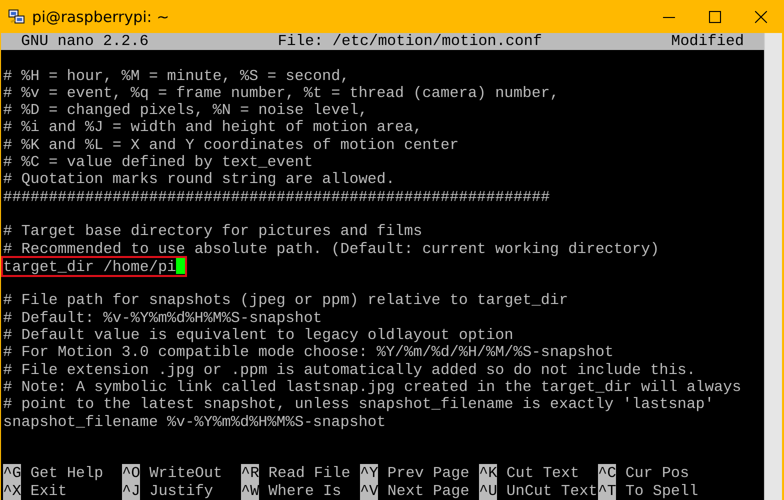 The width and height of the screenshot is (784, 500). Describe the element at coordinates (369, 491) in the screenshot. I see `shortcut-key: ^V` at that location.